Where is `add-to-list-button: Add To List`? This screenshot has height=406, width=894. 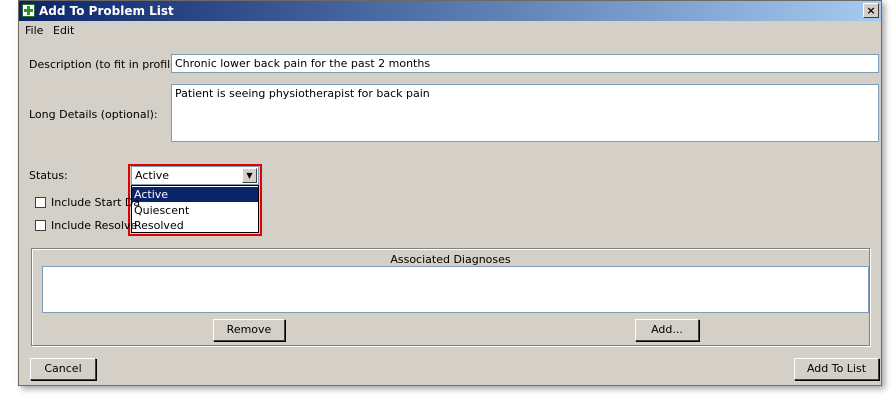 add-to-list-button: Add To List is located at coordinates (836, 369).